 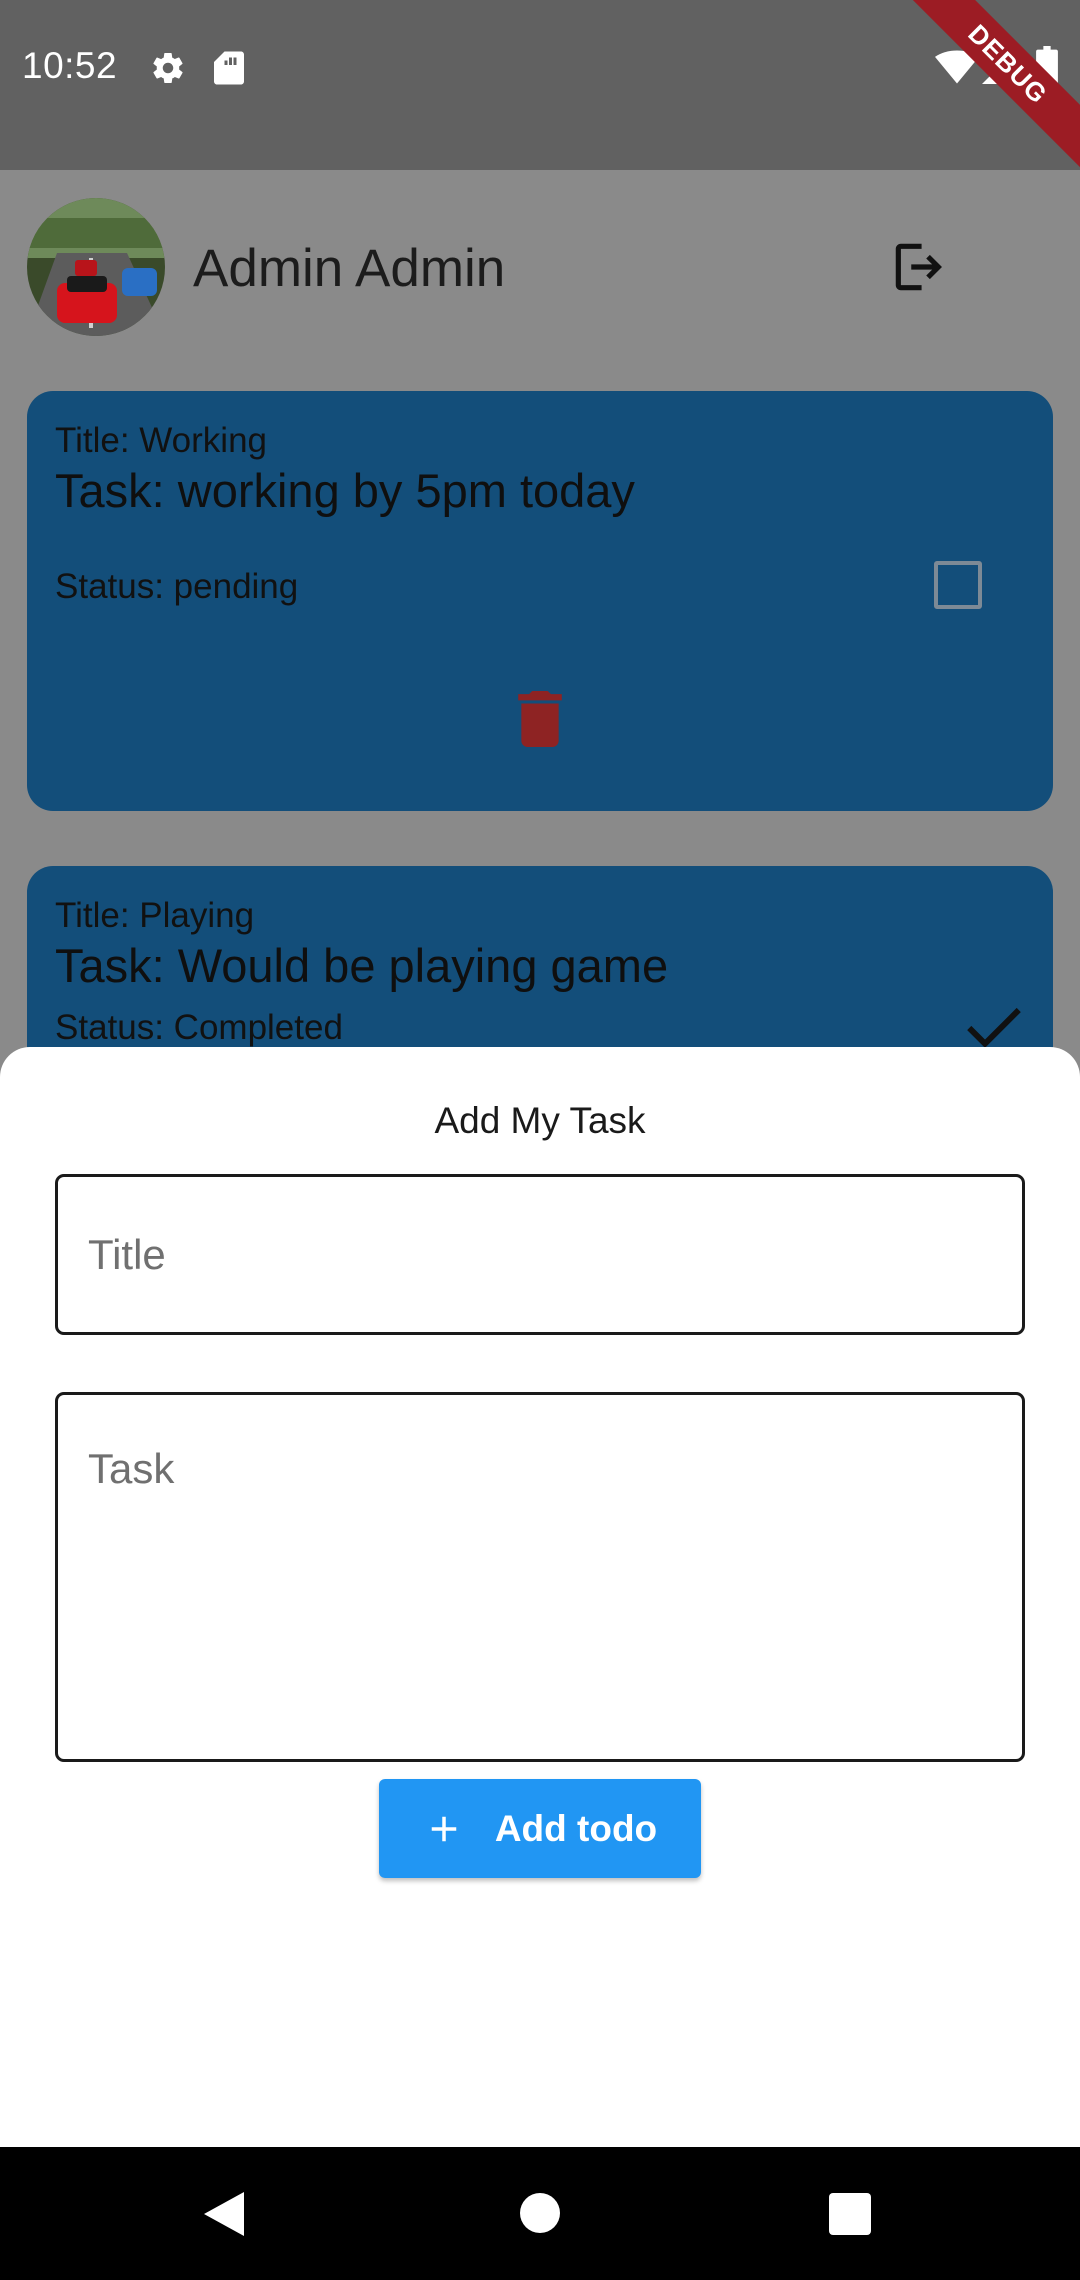 I want to click on recents-icon, so click(x=850, y=2214).